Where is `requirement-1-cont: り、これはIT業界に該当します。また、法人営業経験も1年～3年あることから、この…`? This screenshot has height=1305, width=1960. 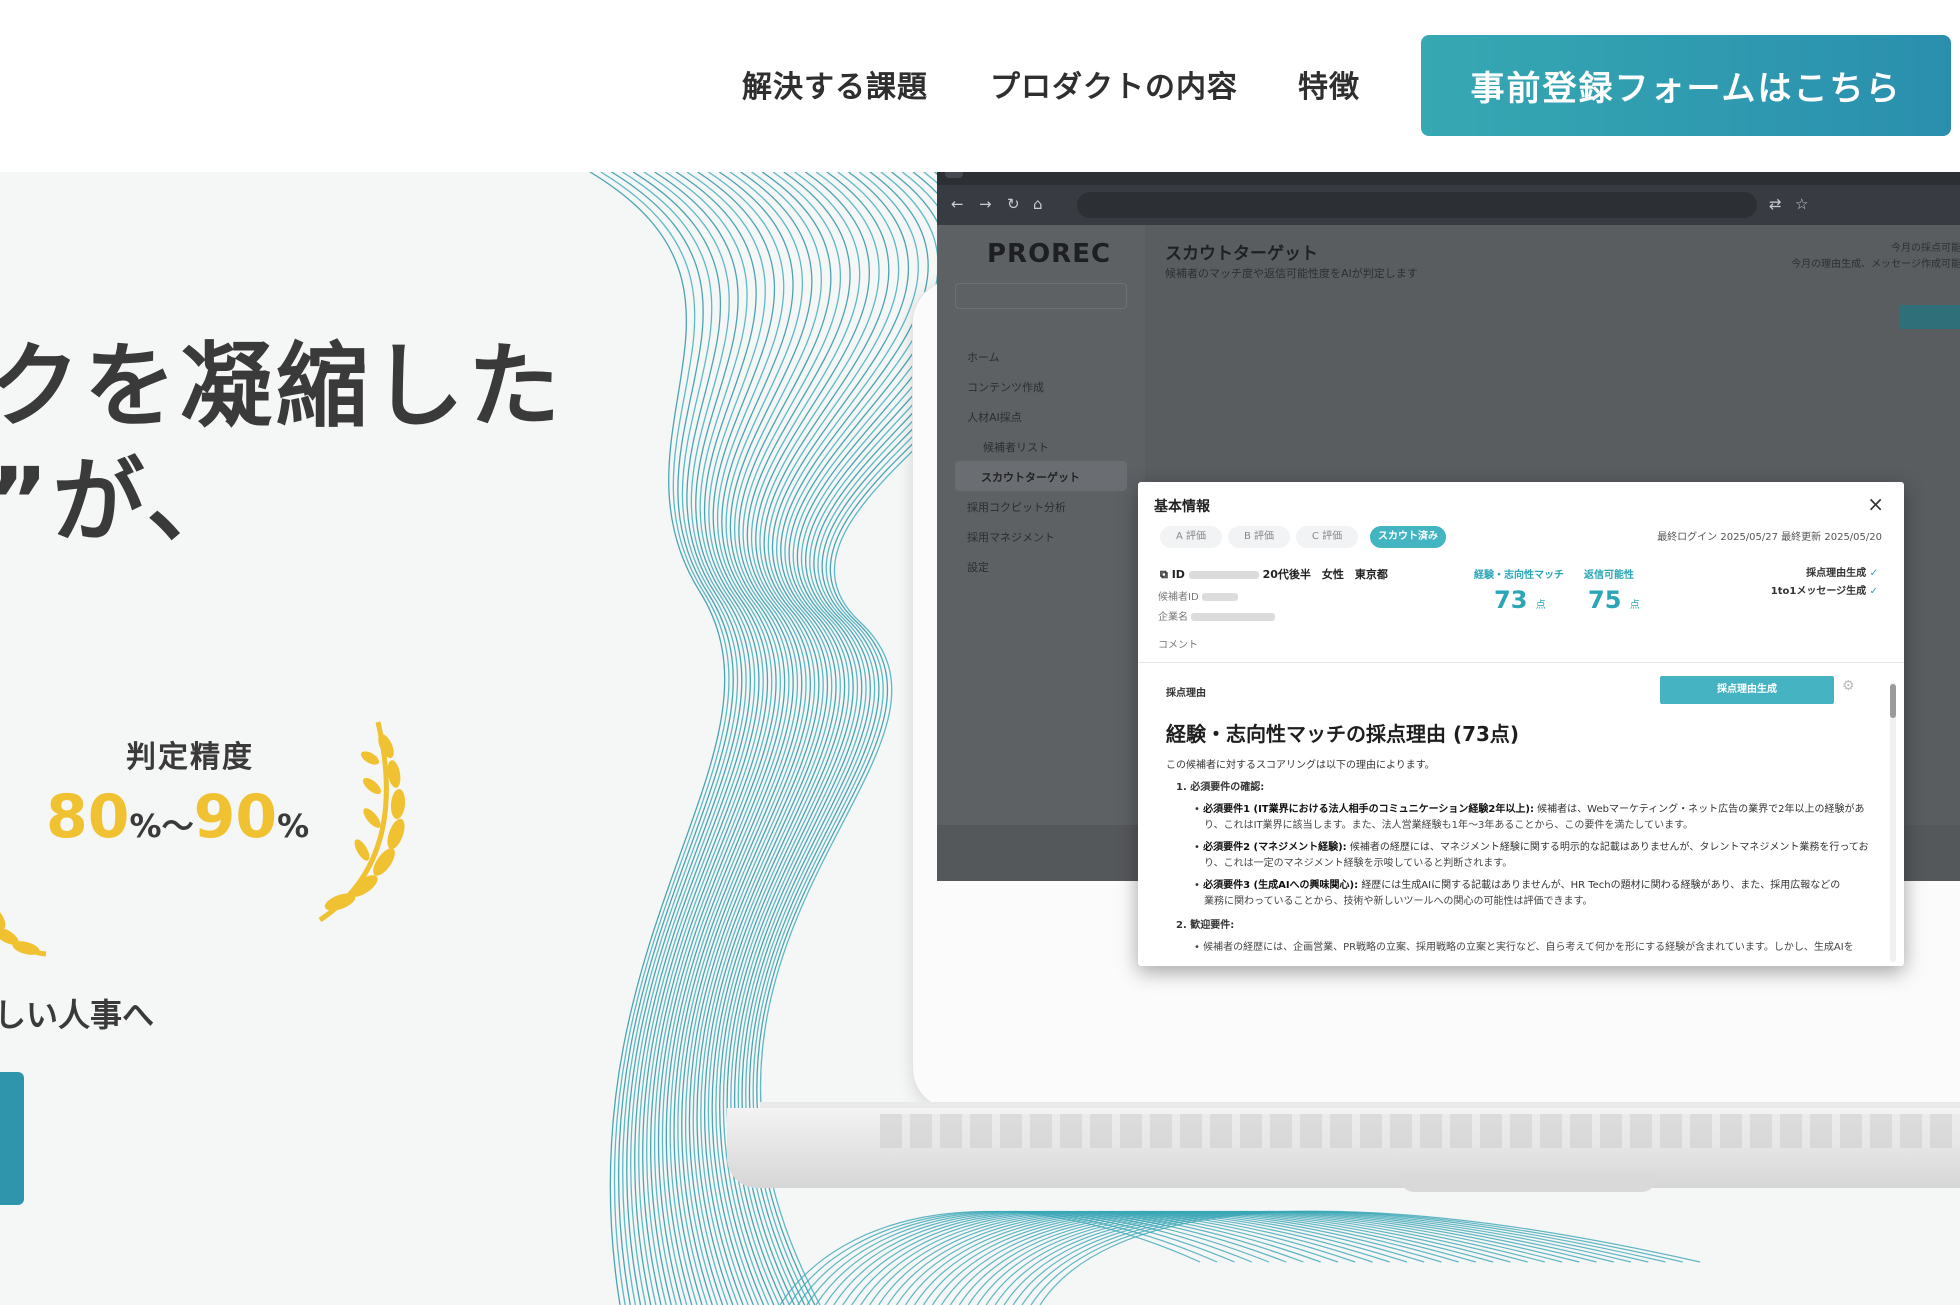
requirement-1-cont: り、これはIT業界に該当します。また、法人営業経験も1年～3年あることから、この… is located at coordinates (1449, 825).